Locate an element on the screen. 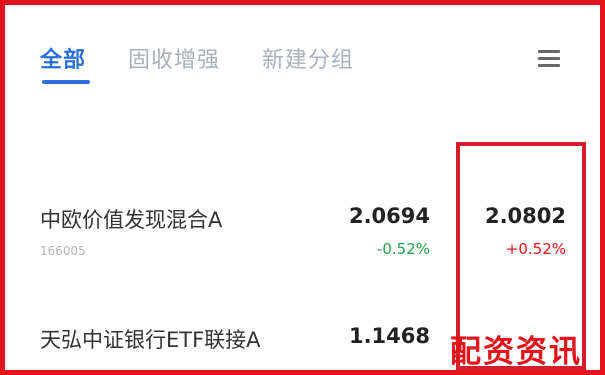 This screenshot has height=375, width=605. watermark-text: 配资资讯 is located at coordinates (516, 352).